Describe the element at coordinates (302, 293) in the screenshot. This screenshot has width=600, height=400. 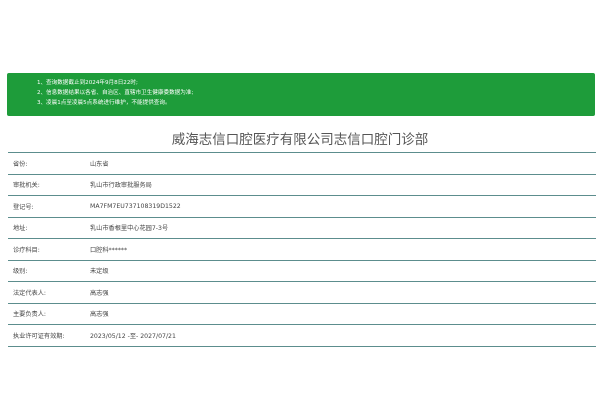
I see `info-row-legal-representative: 法定代表人: 高志强` at that location.